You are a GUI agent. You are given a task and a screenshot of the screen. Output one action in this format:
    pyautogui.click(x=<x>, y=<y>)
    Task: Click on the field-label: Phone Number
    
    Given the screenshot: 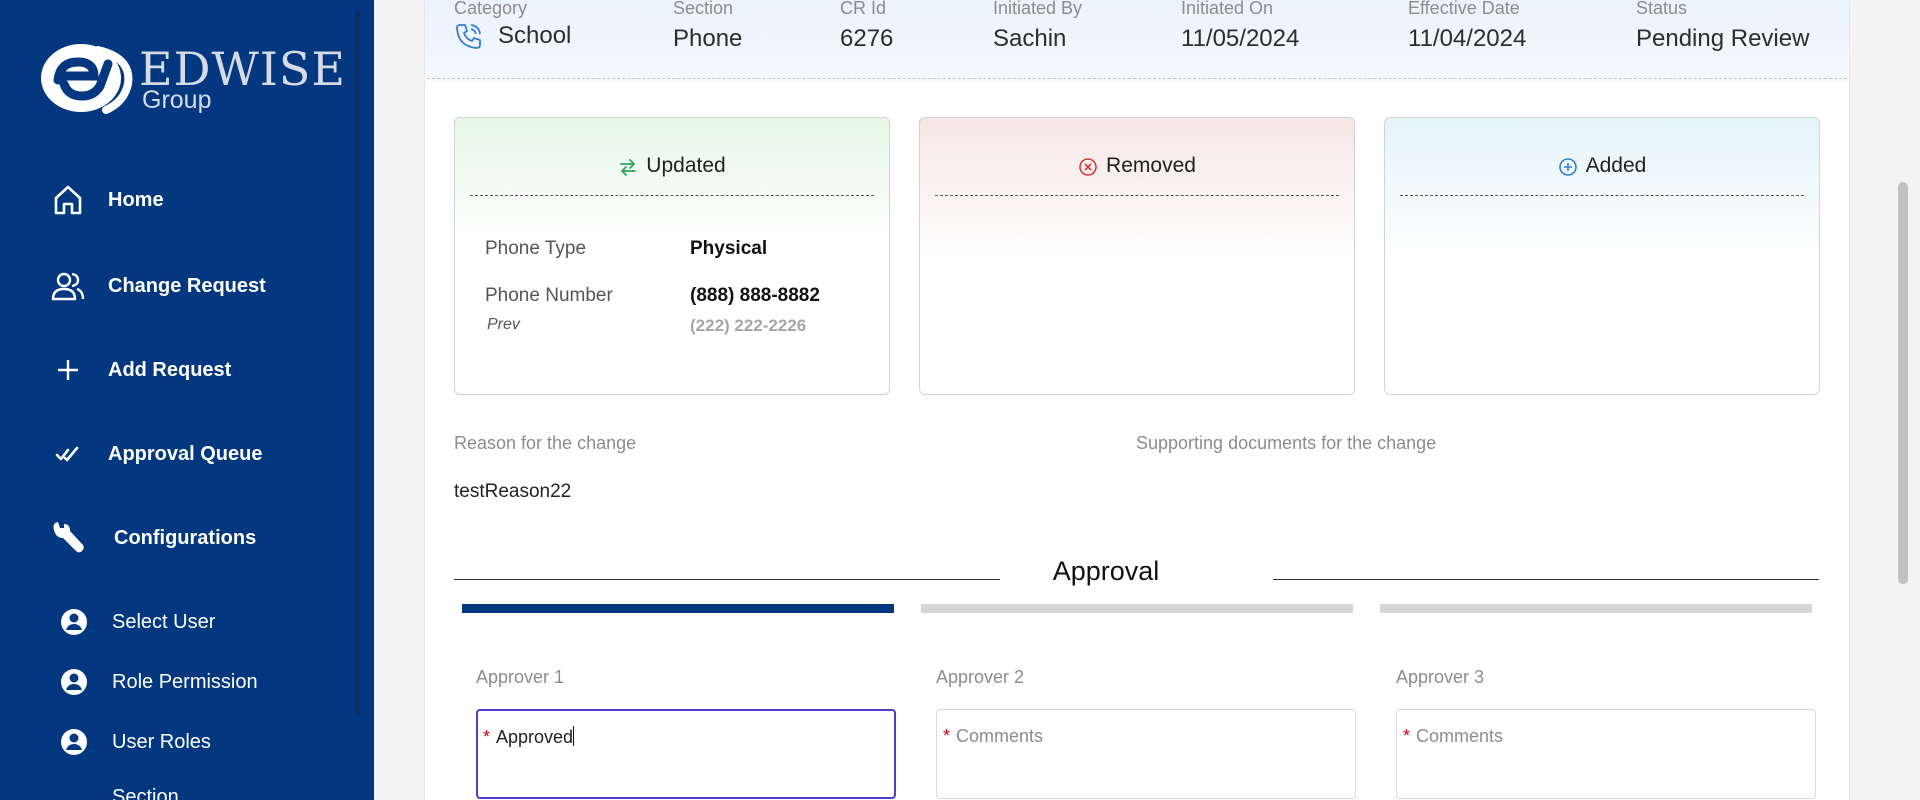 What is the action you would take?
    pyautogui.click(x=549, y=295)
    